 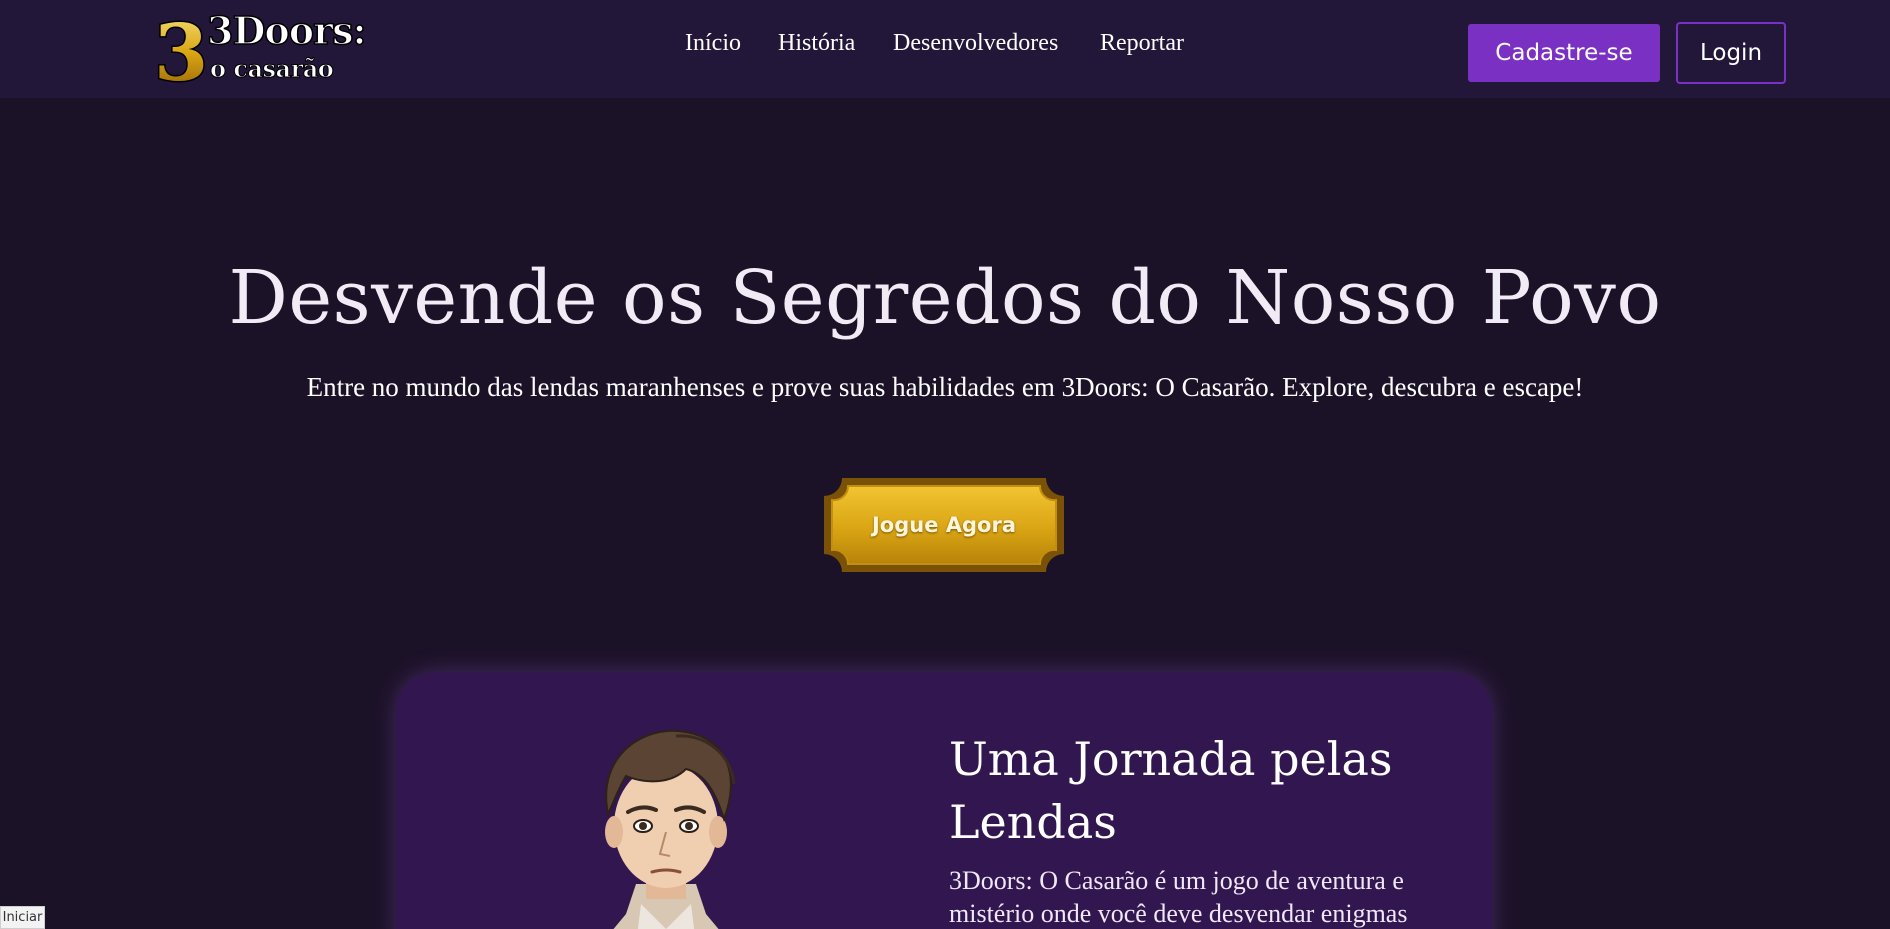 I want to click on signup-button: Cadastre-se, so click(x=1564, y=53).